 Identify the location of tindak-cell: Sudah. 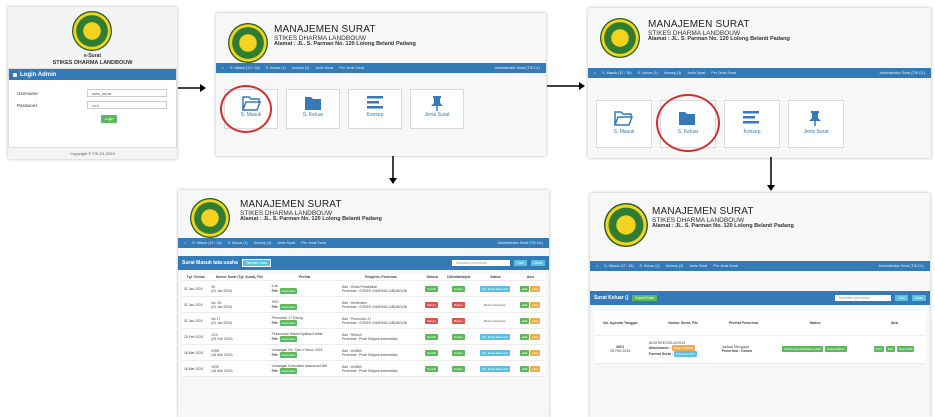
(458, 288).